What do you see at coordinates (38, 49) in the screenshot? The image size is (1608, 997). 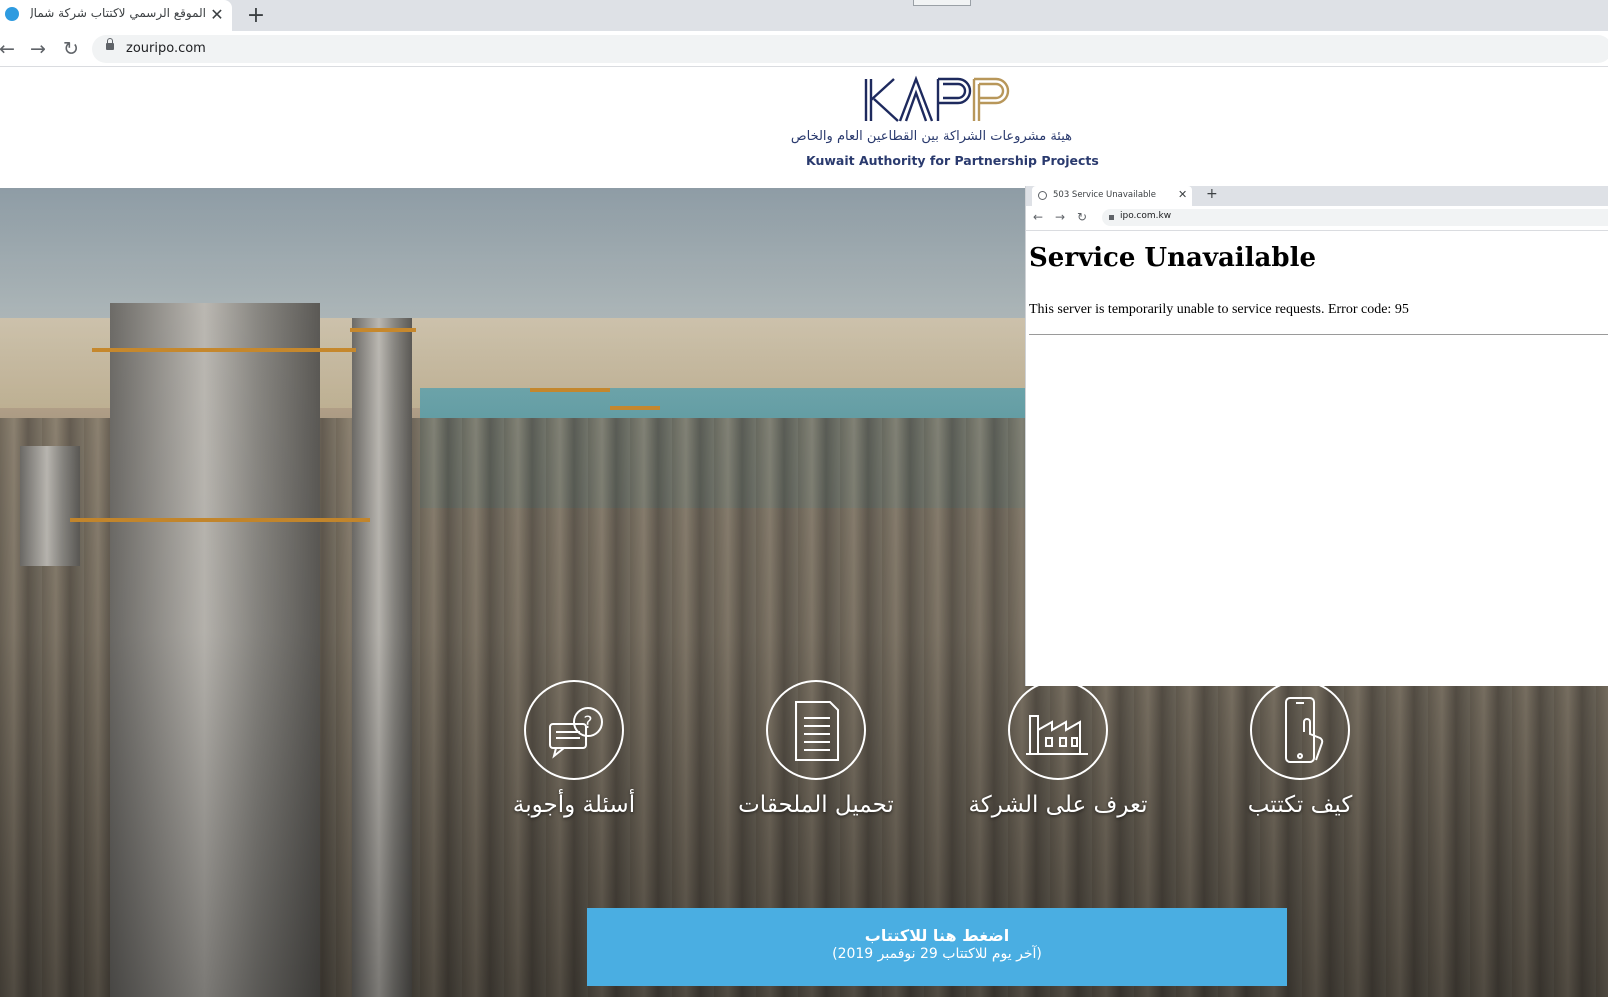 I see `forward-icon: →` at bounding box center [38, 49].